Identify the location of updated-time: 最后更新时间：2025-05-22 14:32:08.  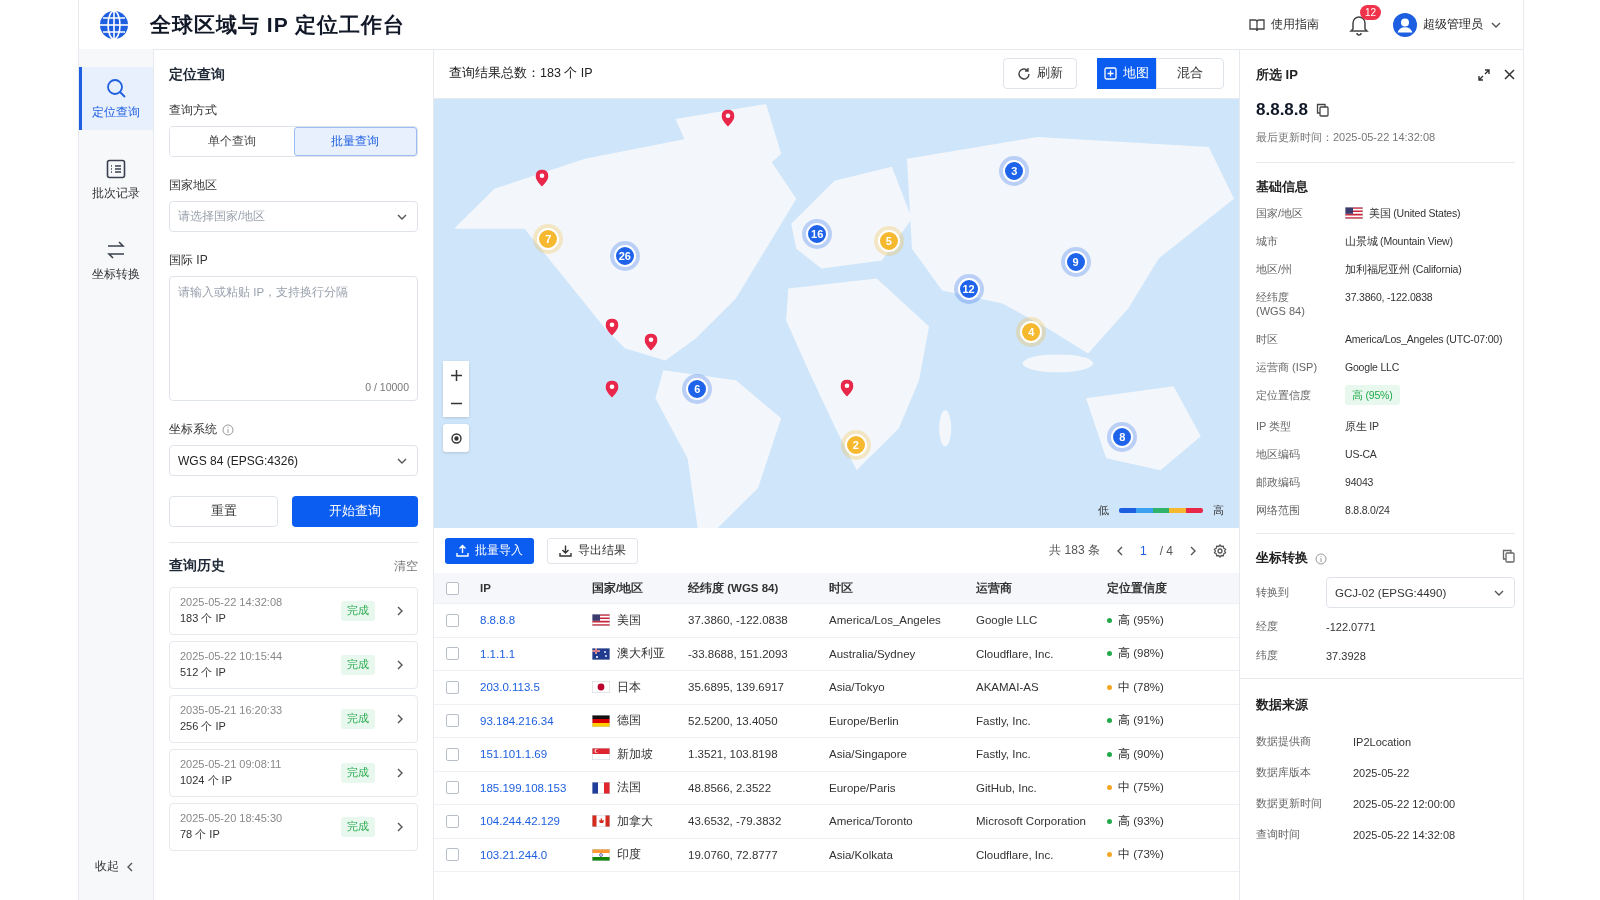
(1346, 137).